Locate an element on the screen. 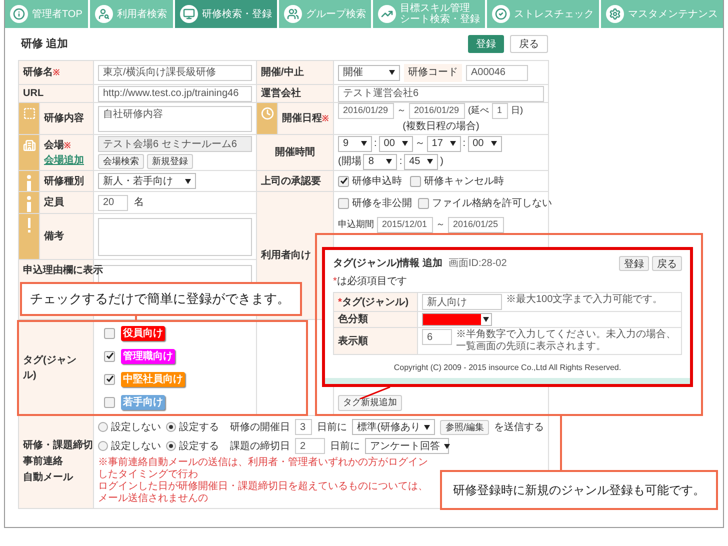 Image resolution: width=728 pixels, height=546 pixels. text-field: A00046 is located at coordinates (497, 72).